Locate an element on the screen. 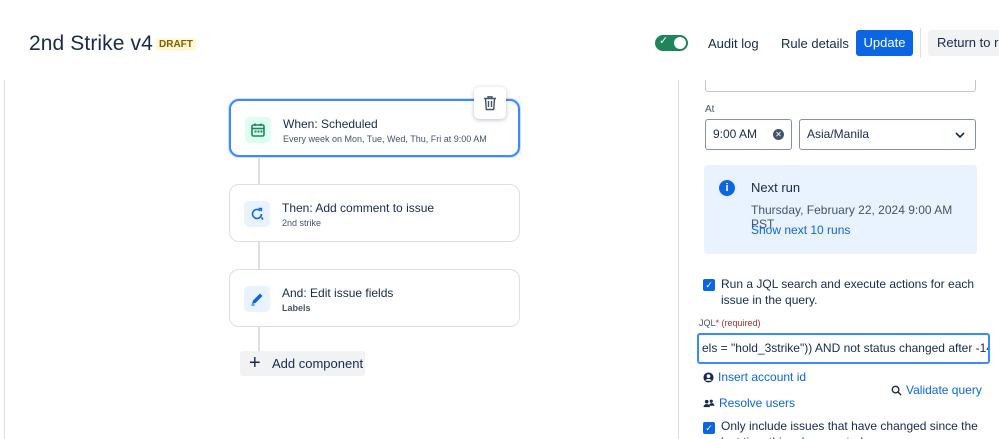  page-title: 2nd Strike v4 is located at coordinates (91, 43).